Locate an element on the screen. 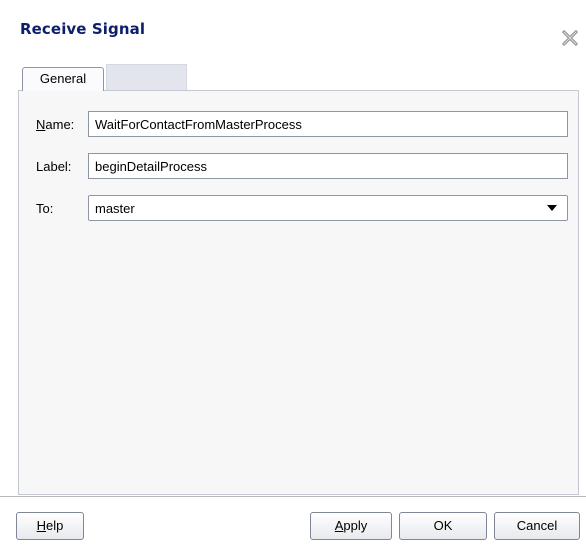 The height and width of the screenshot is (547, 586). label-label: Label: is located at coordinates (54, 166).